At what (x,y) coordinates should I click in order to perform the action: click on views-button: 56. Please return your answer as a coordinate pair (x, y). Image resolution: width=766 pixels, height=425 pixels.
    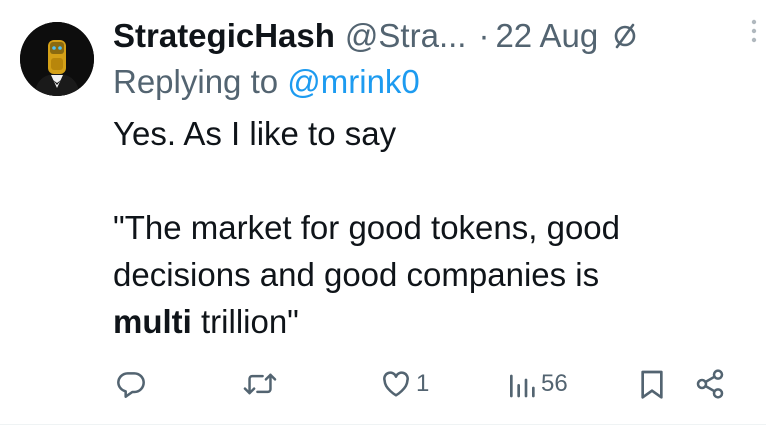
    Looking at the image, I should click on (537, 384).